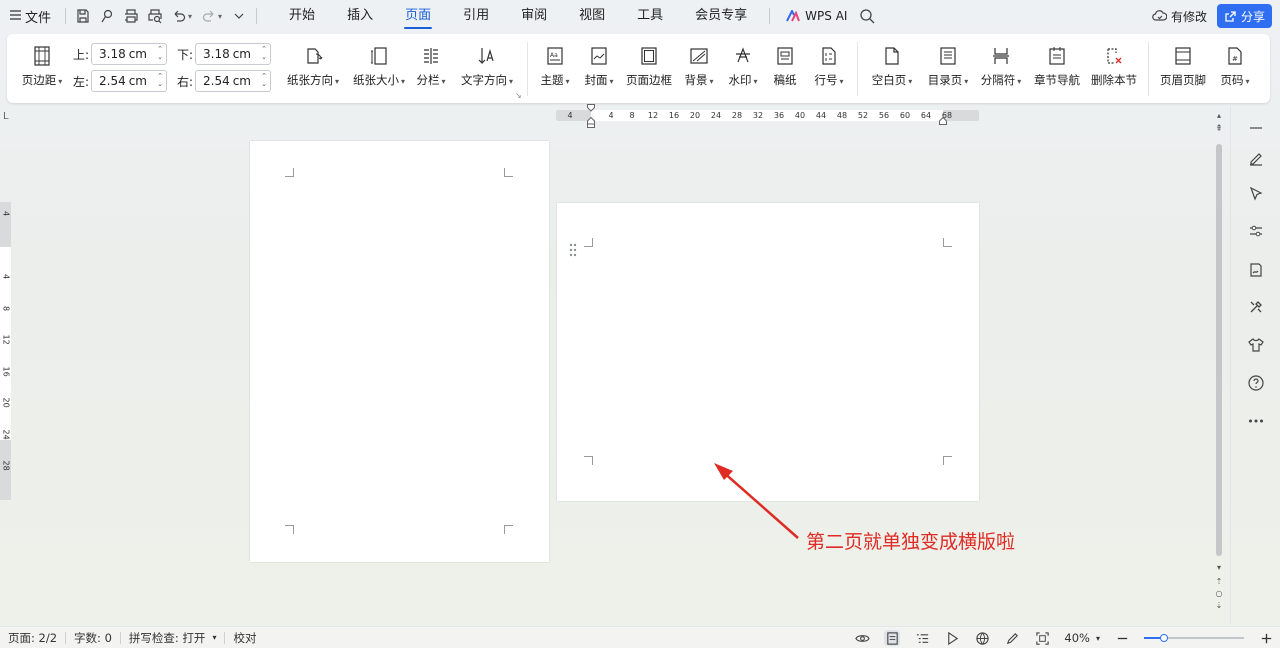  I want to click on watermark-button: 水印 ▾, so click(743, 68).